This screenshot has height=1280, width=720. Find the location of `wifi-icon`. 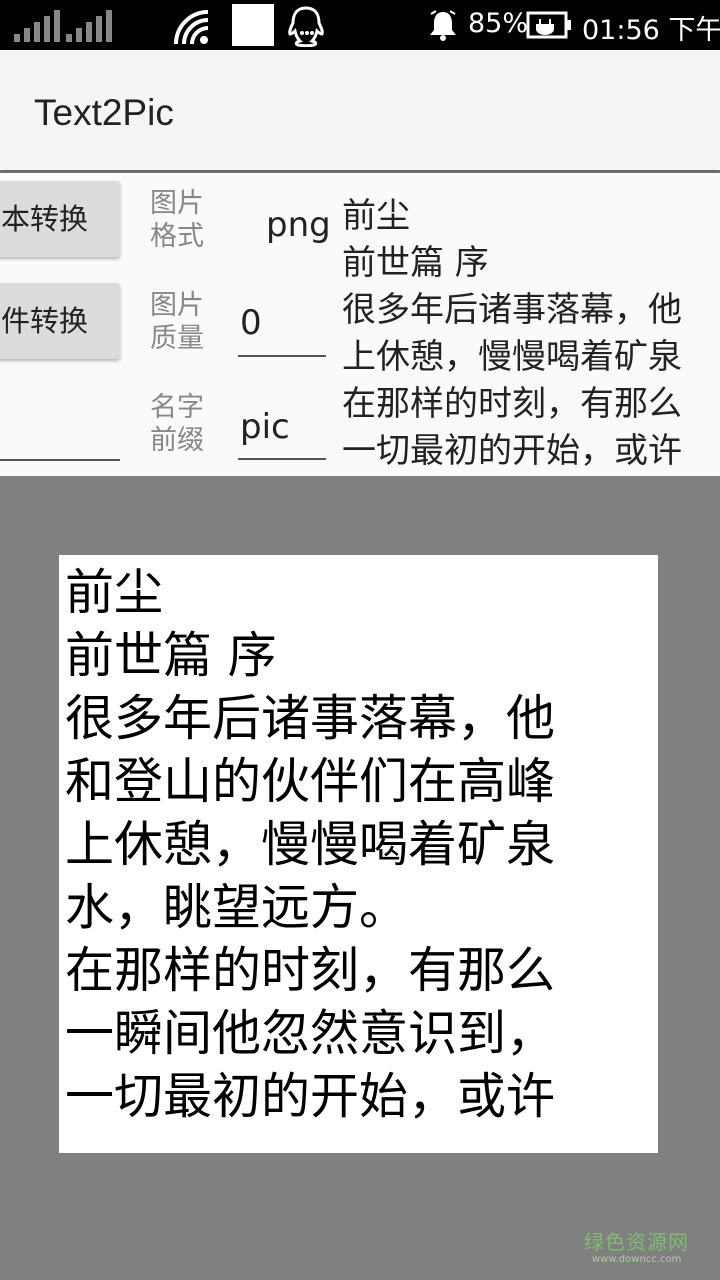

wifi-icon is located at coordinates (191, 27).